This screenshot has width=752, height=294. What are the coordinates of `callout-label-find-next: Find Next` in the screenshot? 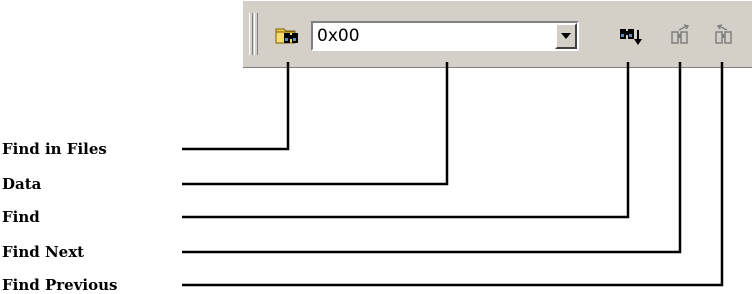 It's located at (43, 252).